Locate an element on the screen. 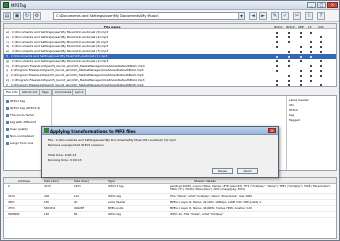  edit-icon: ✎ is located at coordinates (275, 16).